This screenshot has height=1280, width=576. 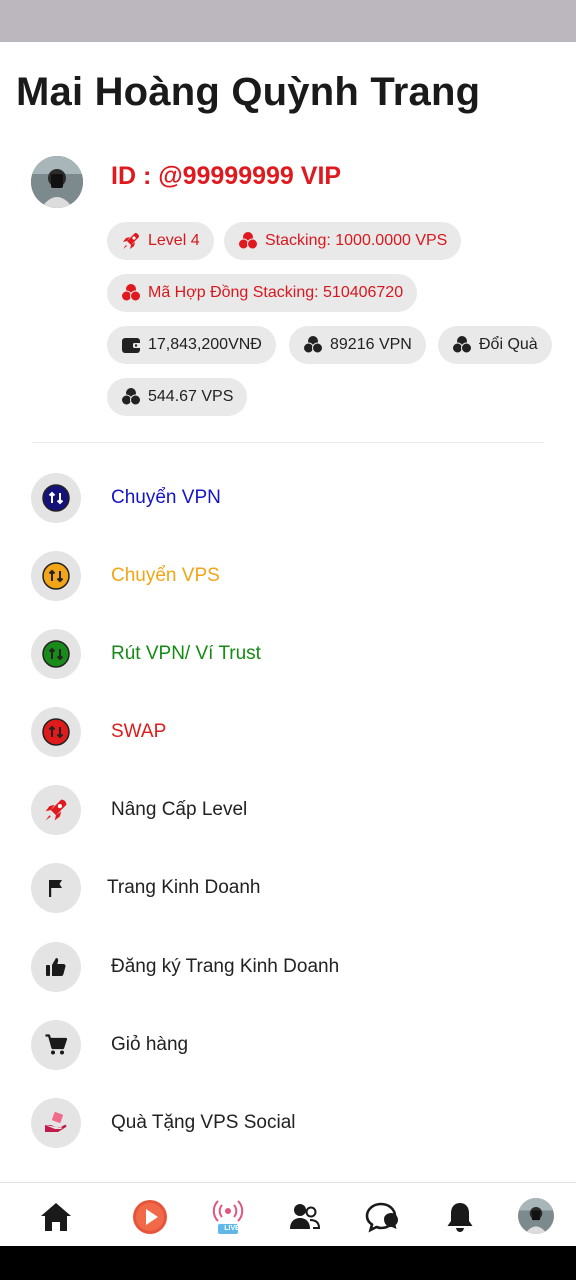 What do you see at coordinates (276, 292) in the screenshot?
I see `contract-label: Mã Hợp Đồng Stacking: 510406720` at bounding box center [276, 292].